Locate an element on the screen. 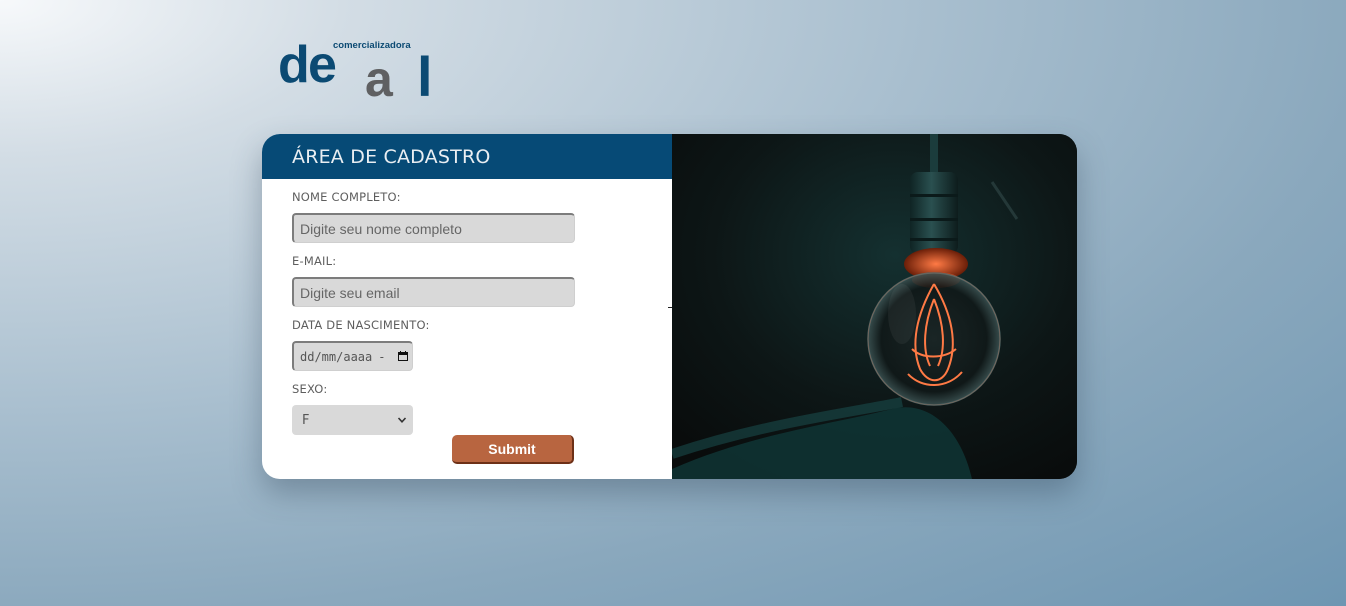 This screenshot has height=606, width=1346. birthdate-input: dd/mm/aaaa - is located at coordinates (352, 356).